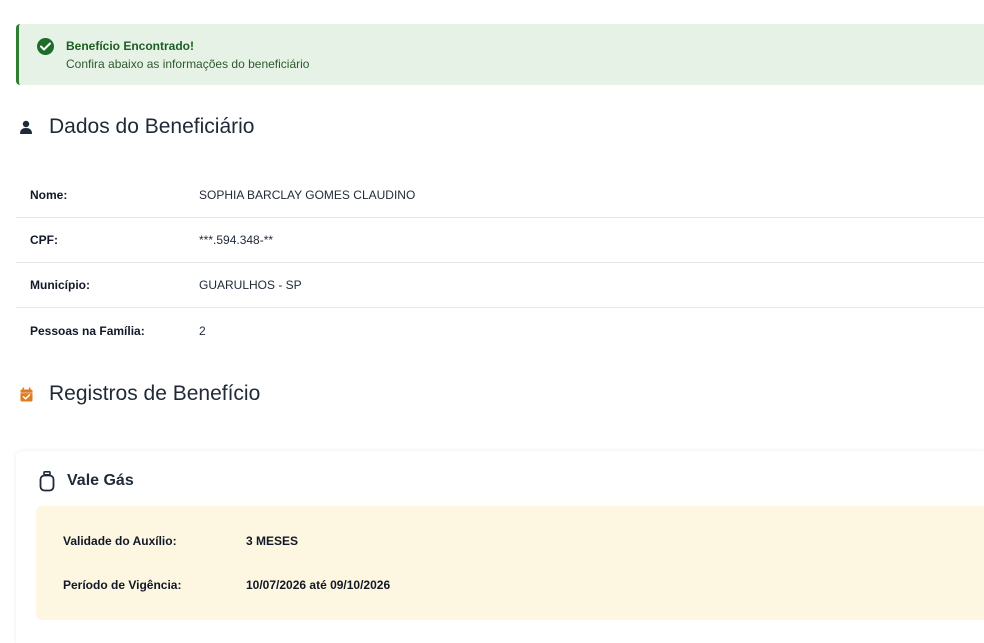 The width and height of the screenshot is (984, 643). I want to click on user-icon, so click(26, 127).